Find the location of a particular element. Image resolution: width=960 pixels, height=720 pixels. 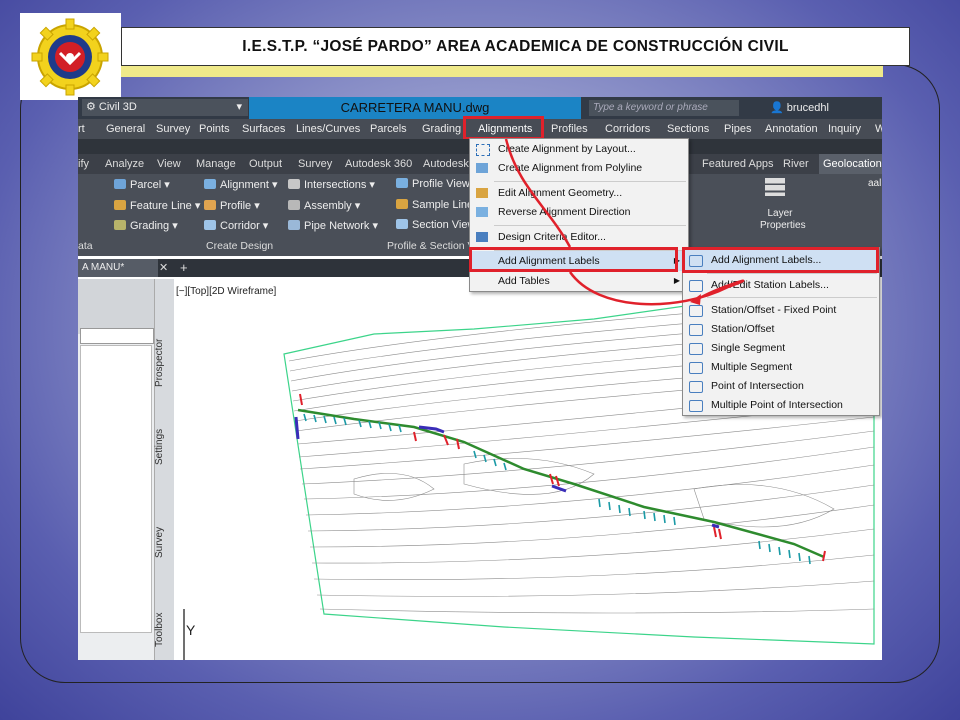

annotation-arrows is located at coordinates (624, 222).